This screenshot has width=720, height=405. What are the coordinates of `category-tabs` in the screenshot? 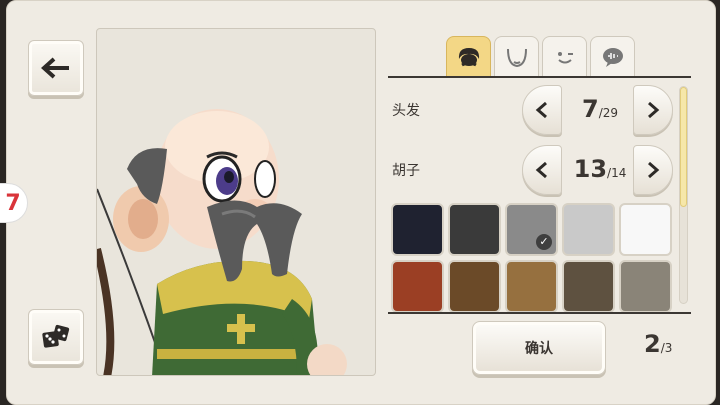 It's located at (540, 56).